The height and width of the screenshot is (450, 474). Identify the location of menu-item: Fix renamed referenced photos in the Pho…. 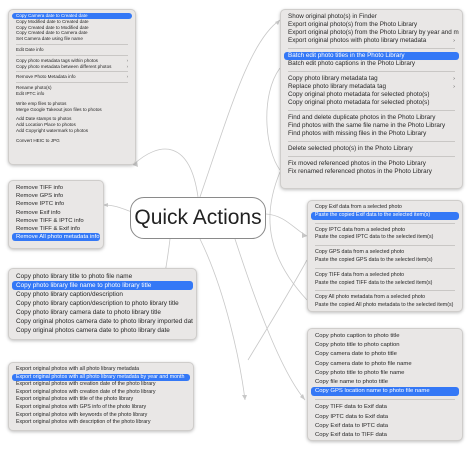
(371, 172).